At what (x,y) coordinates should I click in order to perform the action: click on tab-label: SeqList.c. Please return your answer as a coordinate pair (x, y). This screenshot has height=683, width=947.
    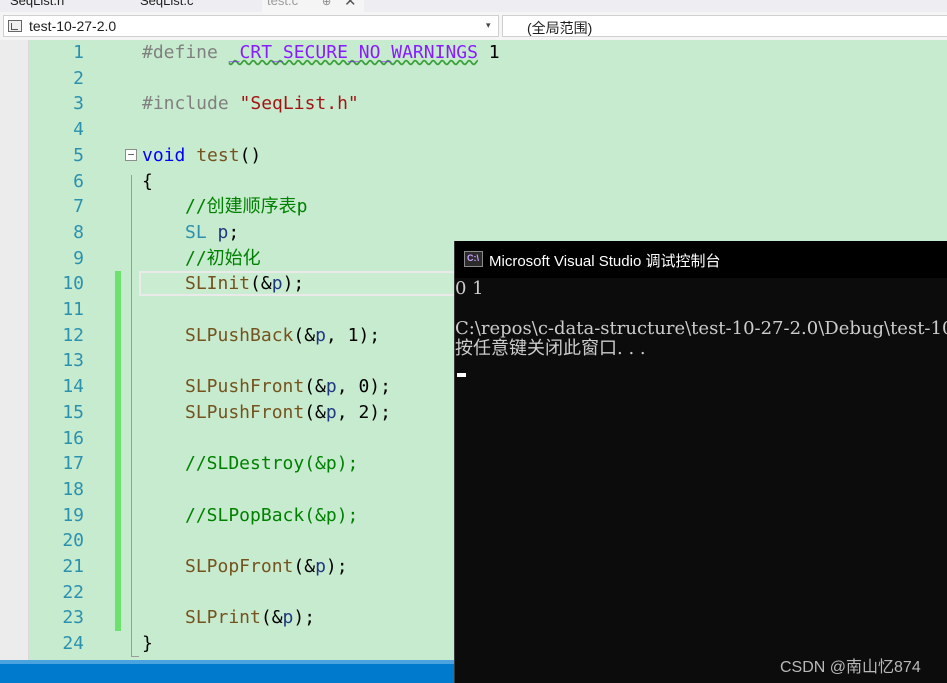
    Looking at the image, I should click on (167, 4).